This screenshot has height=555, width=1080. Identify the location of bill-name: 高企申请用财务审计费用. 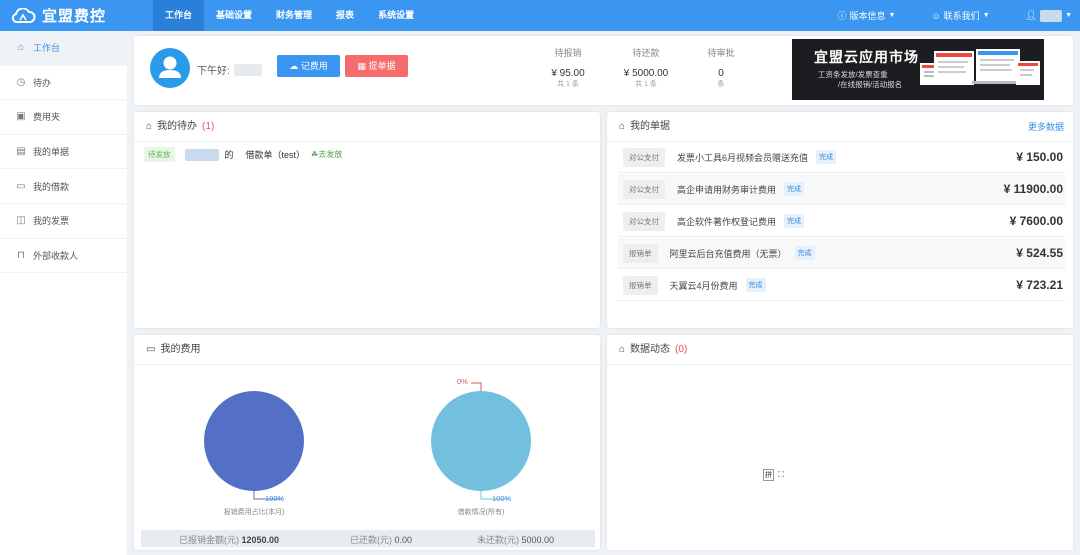
(727, 189).